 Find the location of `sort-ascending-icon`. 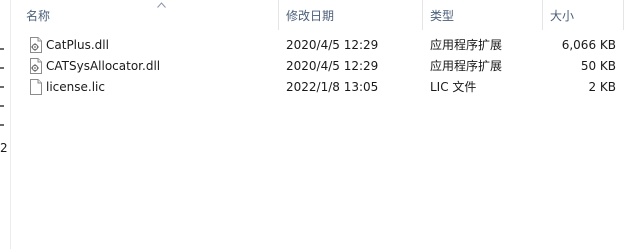

sort-ascending-icon is located at coordinates (161, 5).